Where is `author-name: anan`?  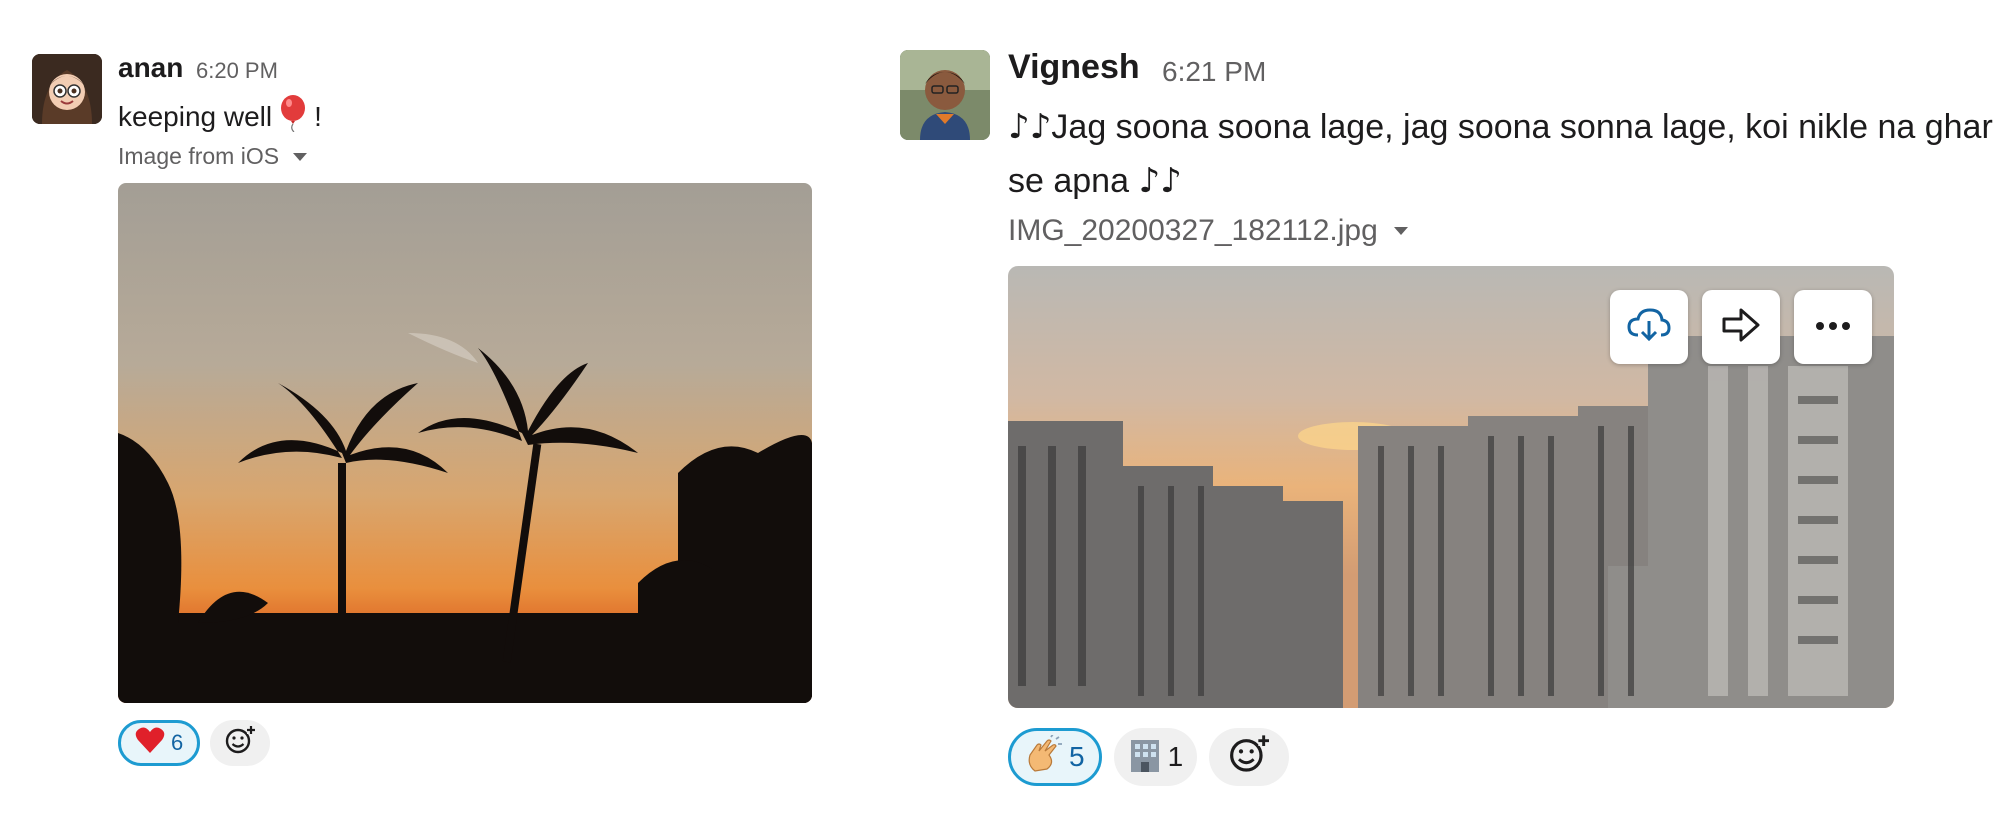
author-name: anan is located at coordinates (150, 68).